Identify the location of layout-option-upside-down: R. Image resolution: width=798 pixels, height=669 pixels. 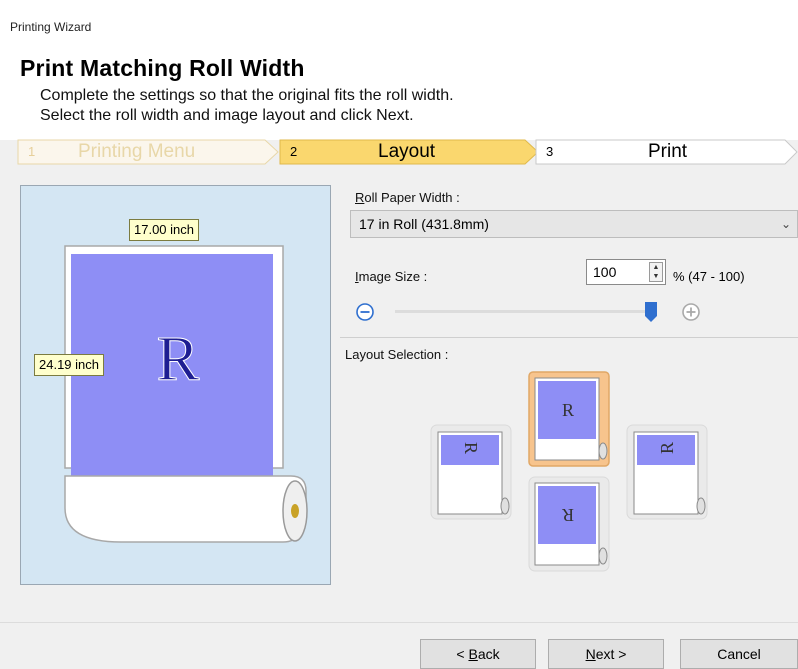
(569, 524).